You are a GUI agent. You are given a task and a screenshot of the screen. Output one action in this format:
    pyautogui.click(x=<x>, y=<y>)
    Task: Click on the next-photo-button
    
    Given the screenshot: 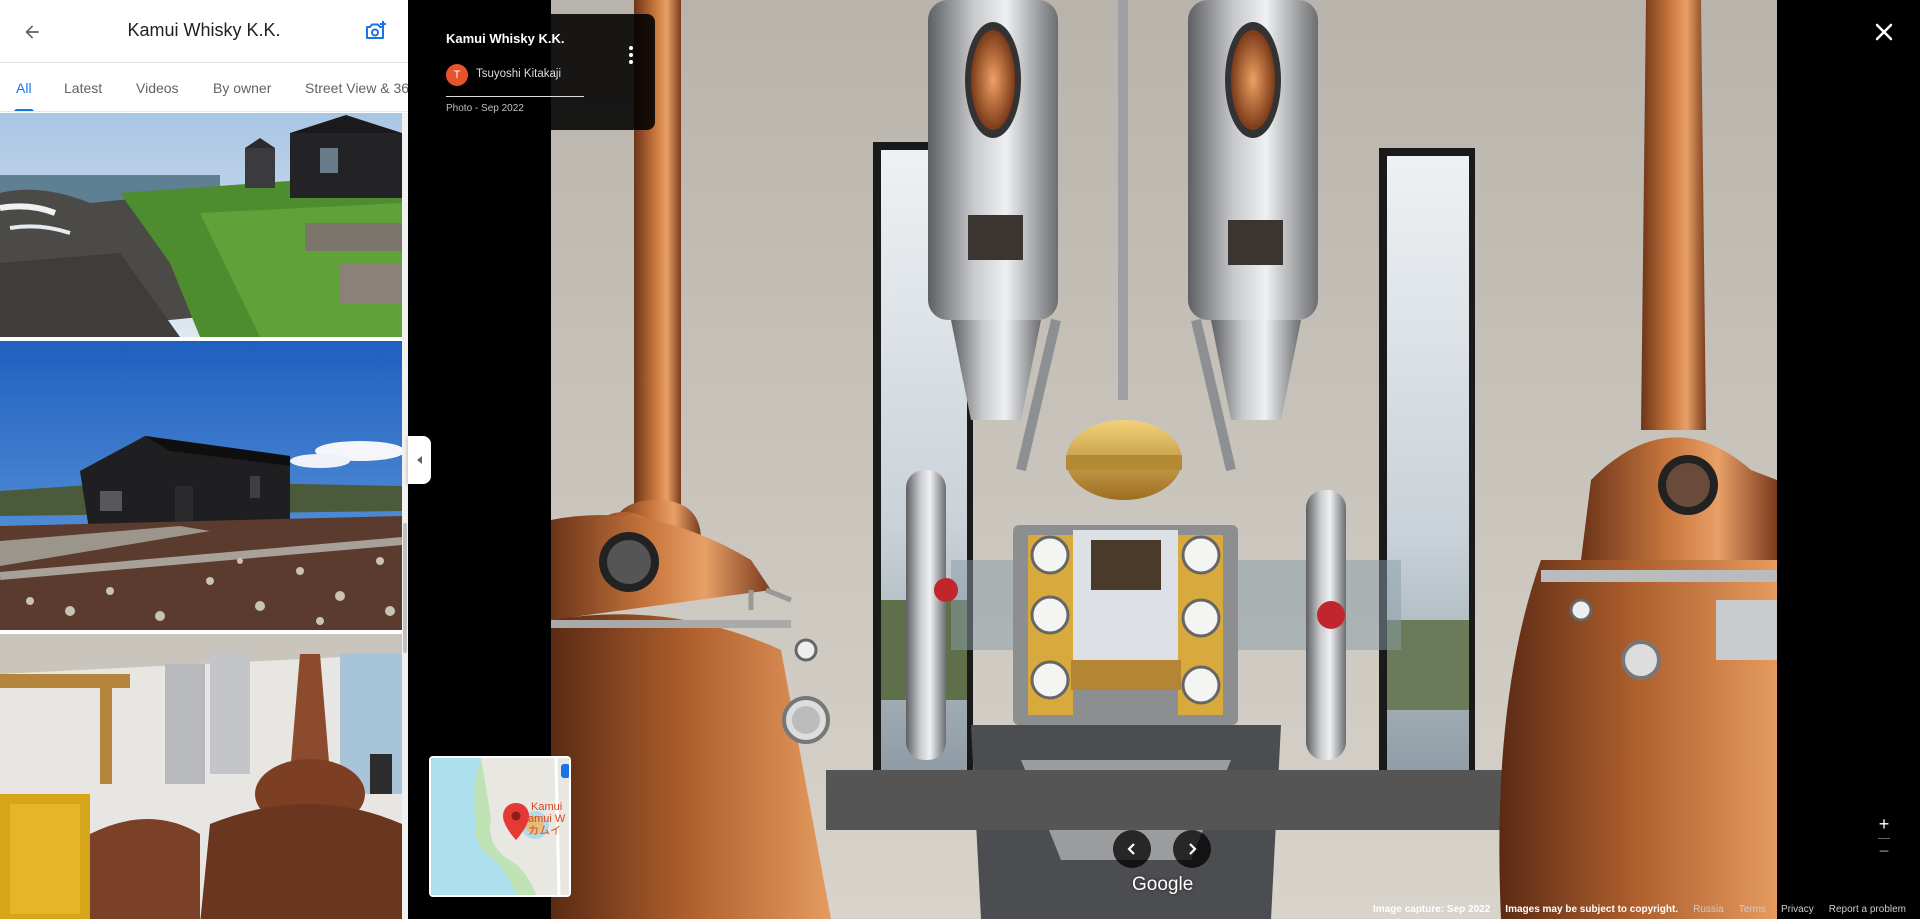 What is the action you would take?
    pyautogui.click(x=1192, y=849)
    